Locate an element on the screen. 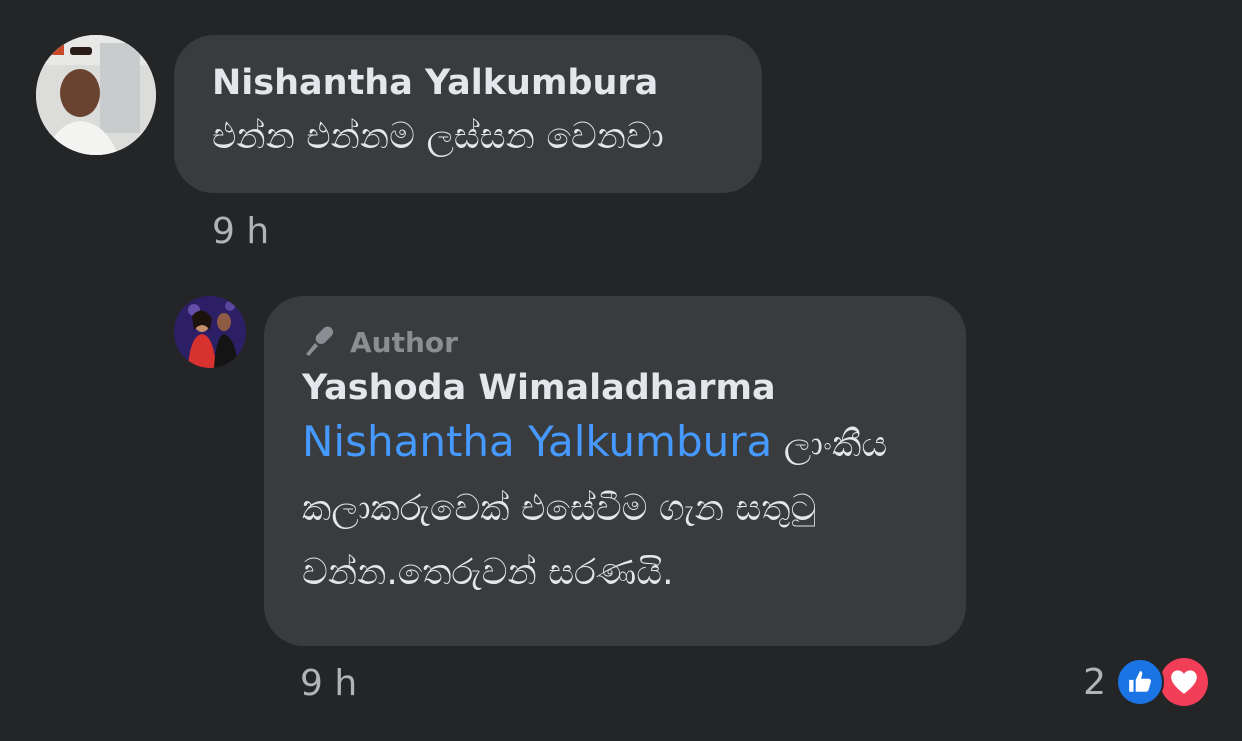  comment-text: එන්න එන්නම ලස්සන වෙනවා is located at coordinates (438, 136).